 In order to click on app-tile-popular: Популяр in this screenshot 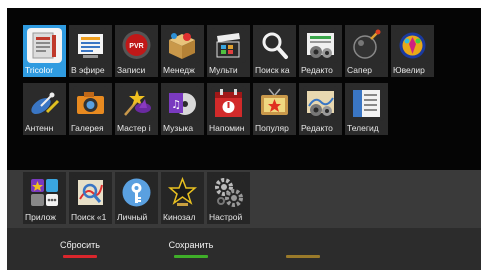, I will do `click(274, 109)`.